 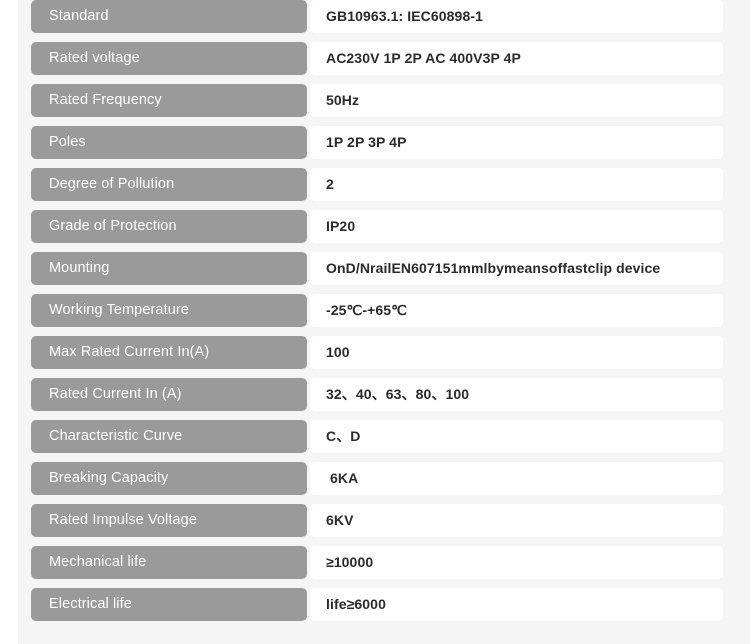 I want to click on spec-label-cell: Rated Current In (A), so click(x=169, y=394).